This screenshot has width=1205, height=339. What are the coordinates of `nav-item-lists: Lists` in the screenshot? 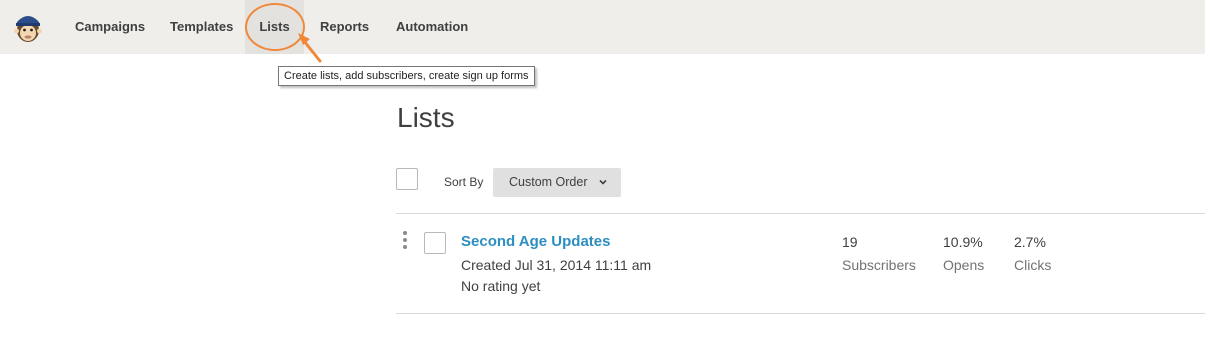 It's located at (274, 27).